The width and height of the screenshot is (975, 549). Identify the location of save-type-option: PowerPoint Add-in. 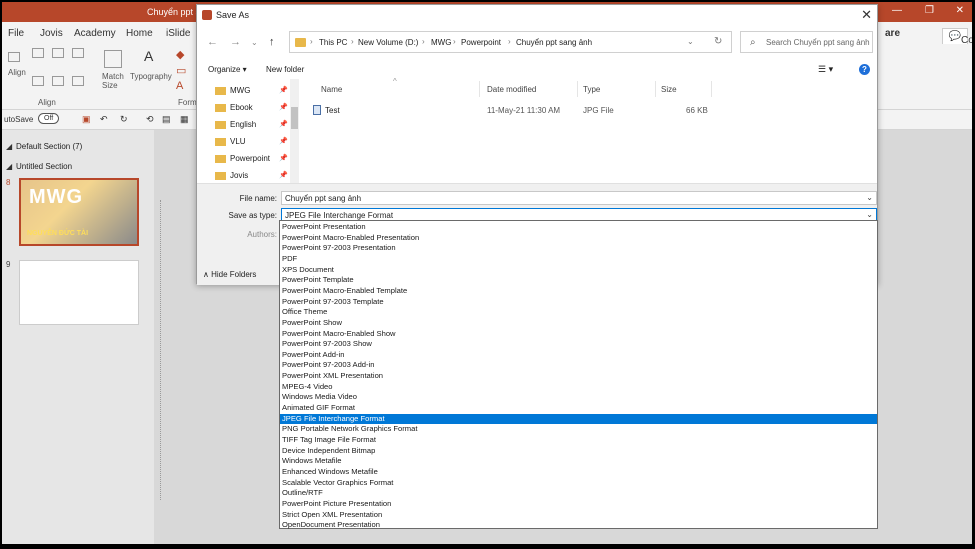
(578, 355).